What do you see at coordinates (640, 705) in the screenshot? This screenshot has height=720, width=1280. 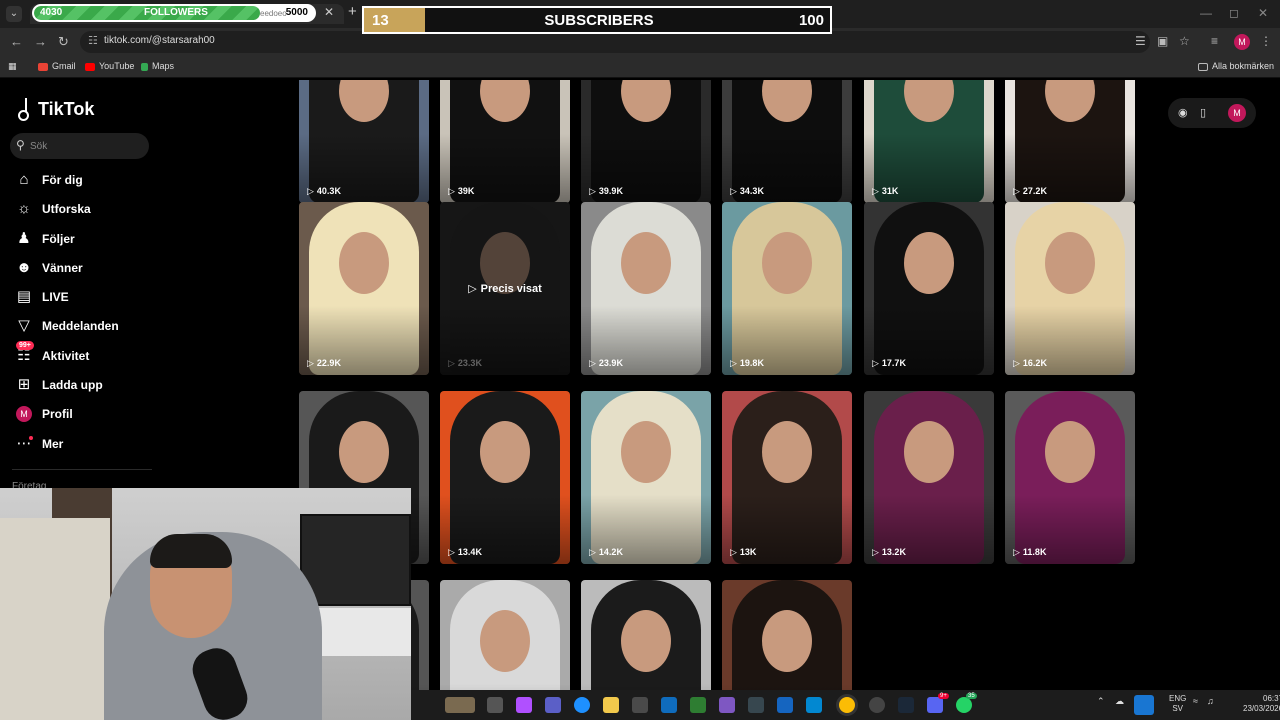 I see `store-icon` at bounding box center [640, 705].